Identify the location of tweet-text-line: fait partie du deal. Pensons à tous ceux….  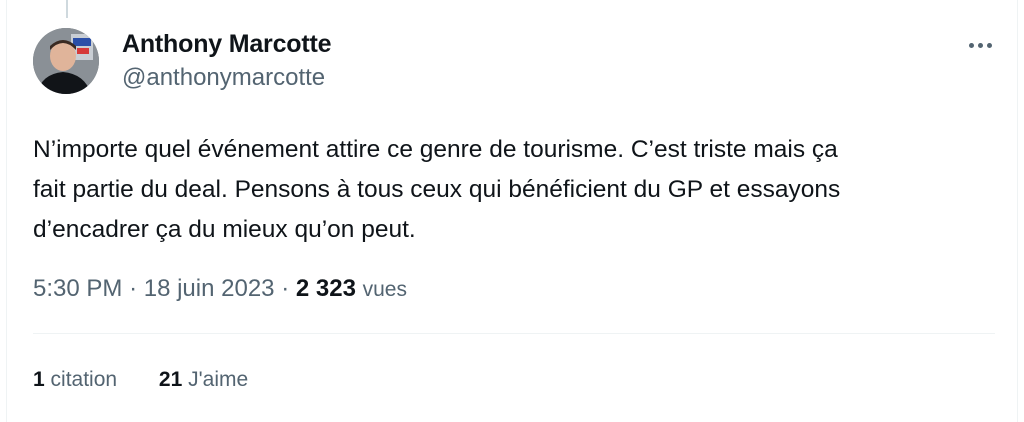
(437, 189).